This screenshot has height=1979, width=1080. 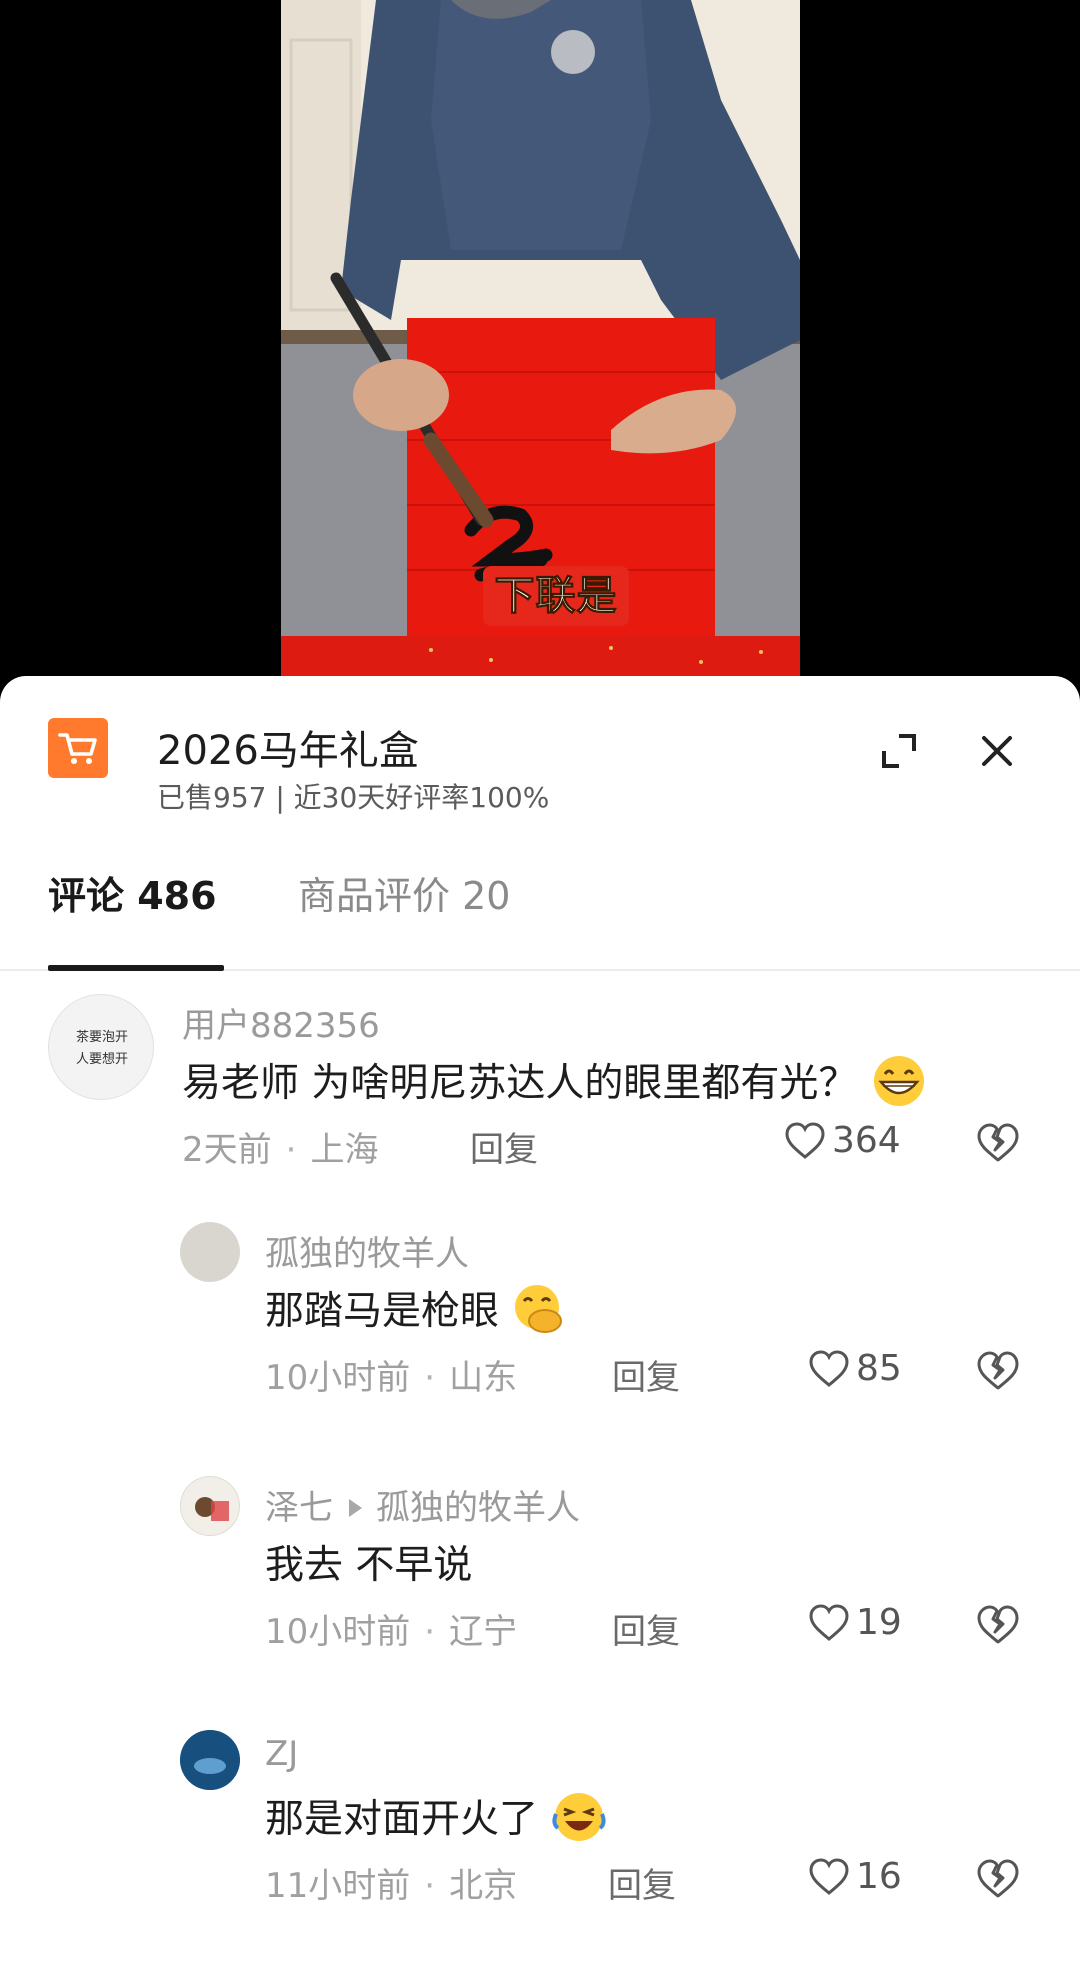 I want to click on comment-username: ZJ, so click(x=281, y=1754).